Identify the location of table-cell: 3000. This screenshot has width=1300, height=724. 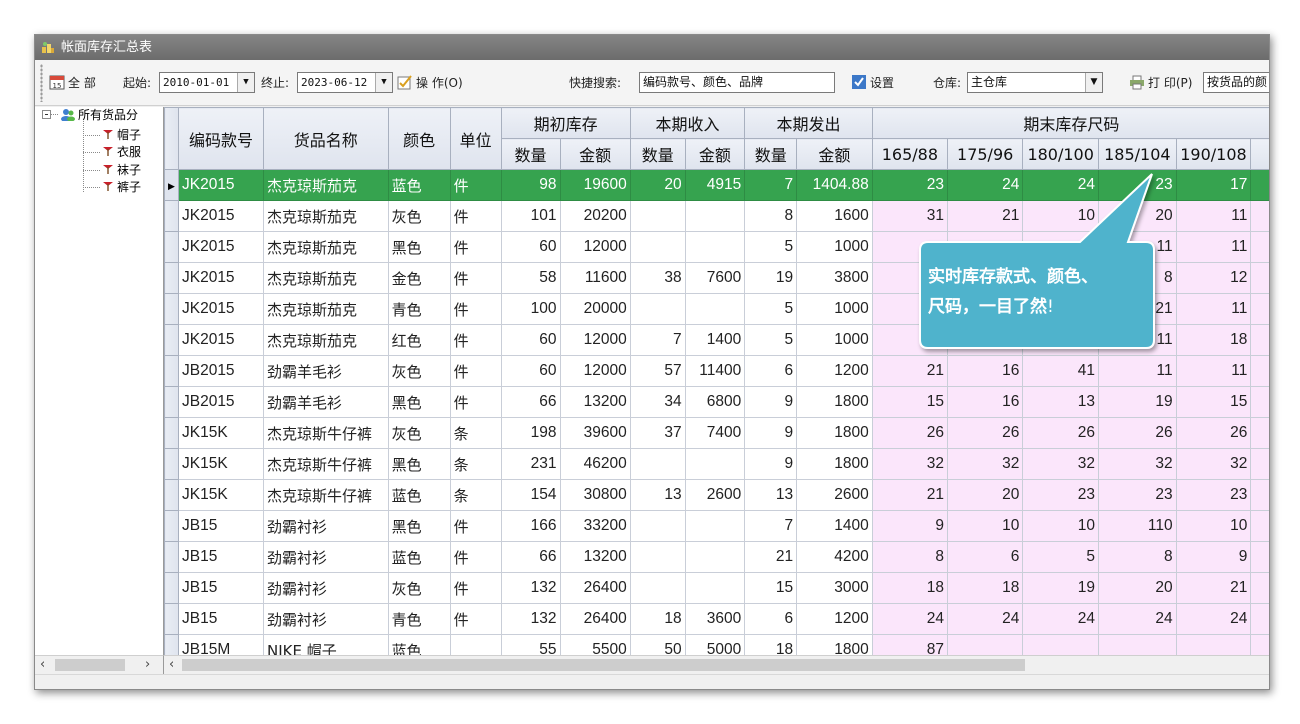
(834, 588).